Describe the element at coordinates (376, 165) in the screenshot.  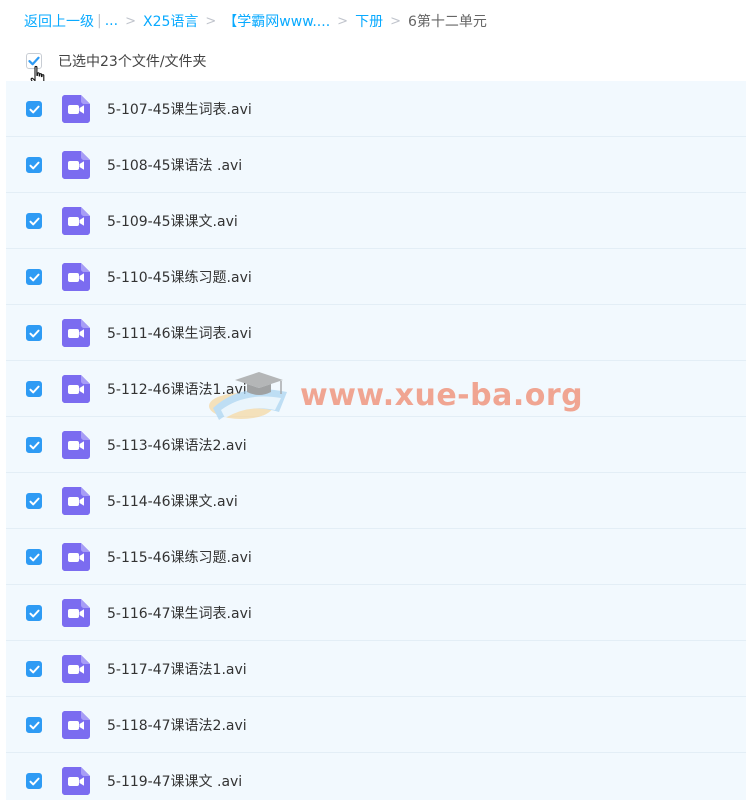
I see `file-row: 5-108-45课语法 .avi` at that location.